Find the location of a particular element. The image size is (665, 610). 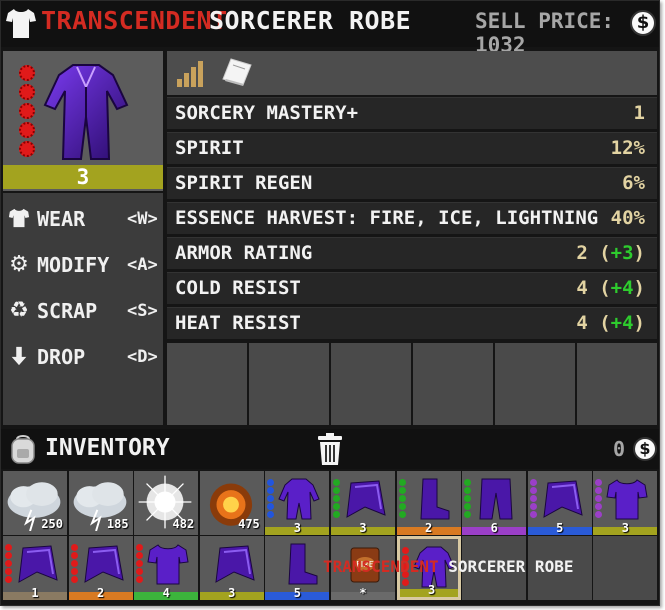

inventory-slot: 1 is located at coordinates (35, 568).